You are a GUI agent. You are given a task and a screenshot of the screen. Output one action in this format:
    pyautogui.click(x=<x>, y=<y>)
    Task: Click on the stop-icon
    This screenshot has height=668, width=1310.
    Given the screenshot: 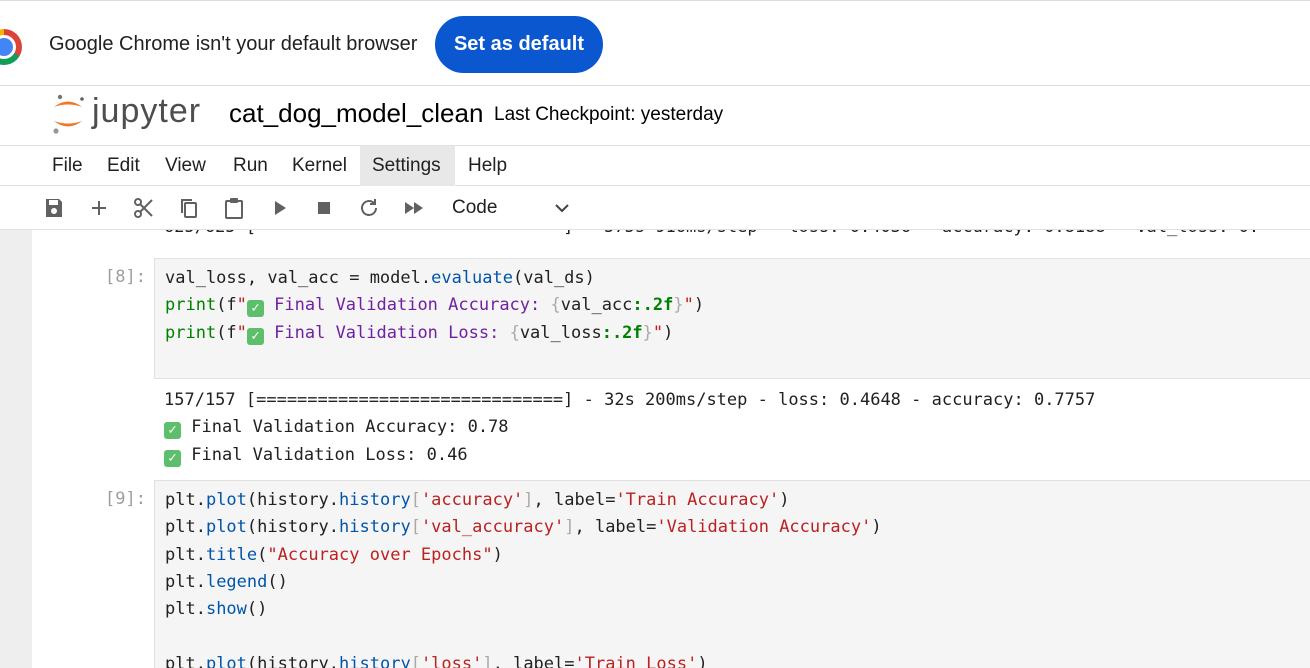 What is the action you would take?
    pyautogui.click(x=324, y=208)
    